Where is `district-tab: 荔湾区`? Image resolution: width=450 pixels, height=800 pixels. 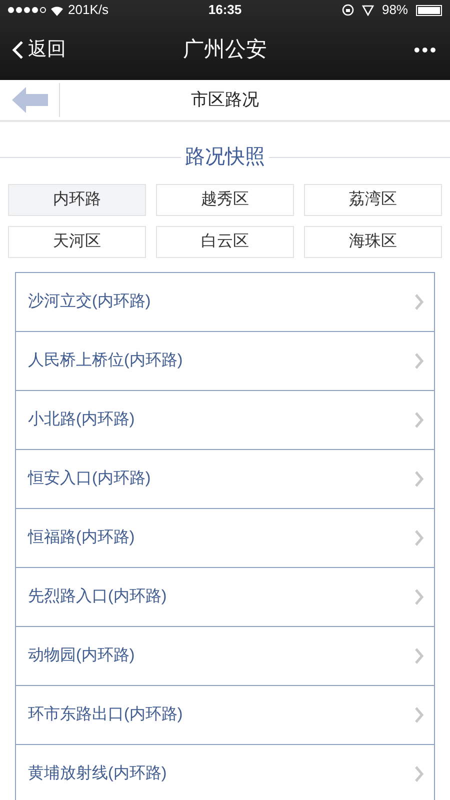
district-tab: 荔湾区 is located at coordinates (373, 200).